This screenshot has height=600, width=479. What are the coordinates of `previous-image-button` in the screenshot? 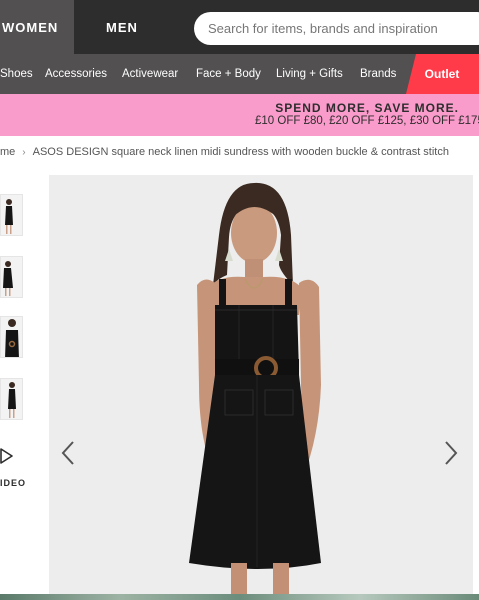 It's located at (68, 453).